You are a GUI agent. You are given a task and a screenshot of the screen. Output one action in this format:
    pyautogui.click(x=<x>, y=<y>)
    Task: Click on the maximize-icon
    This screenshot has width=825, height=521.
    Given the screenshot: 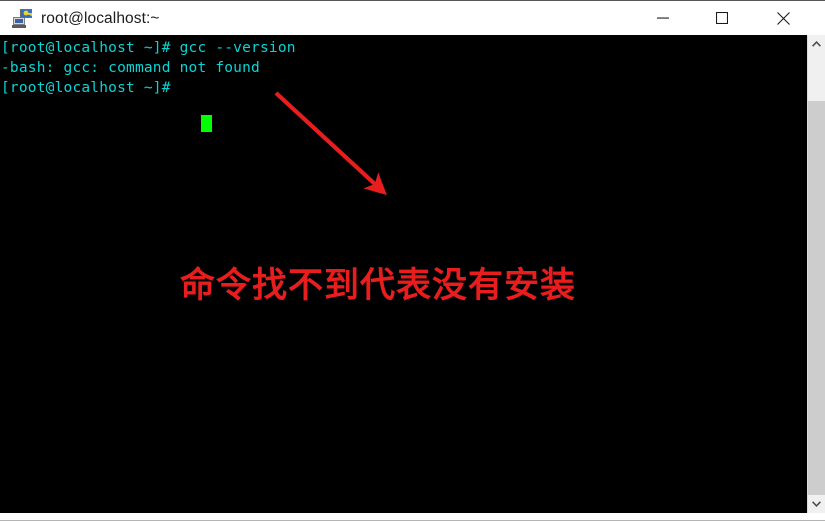 What is the action you would take?
    pyautogui.click(x=721, y=18)
    